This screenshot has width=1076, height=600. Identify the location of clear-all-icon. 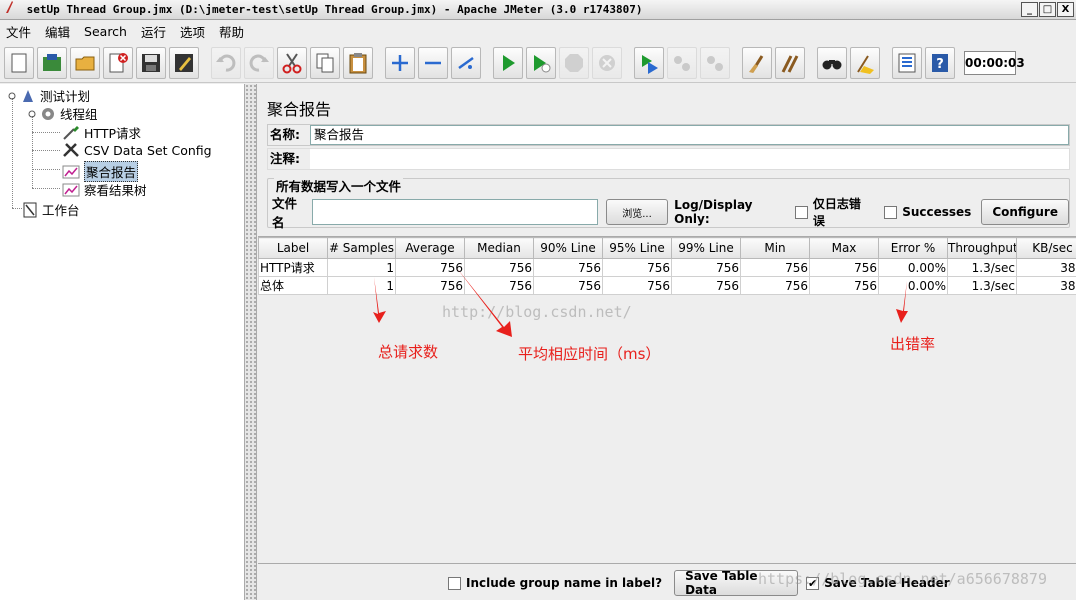
(790, 63).